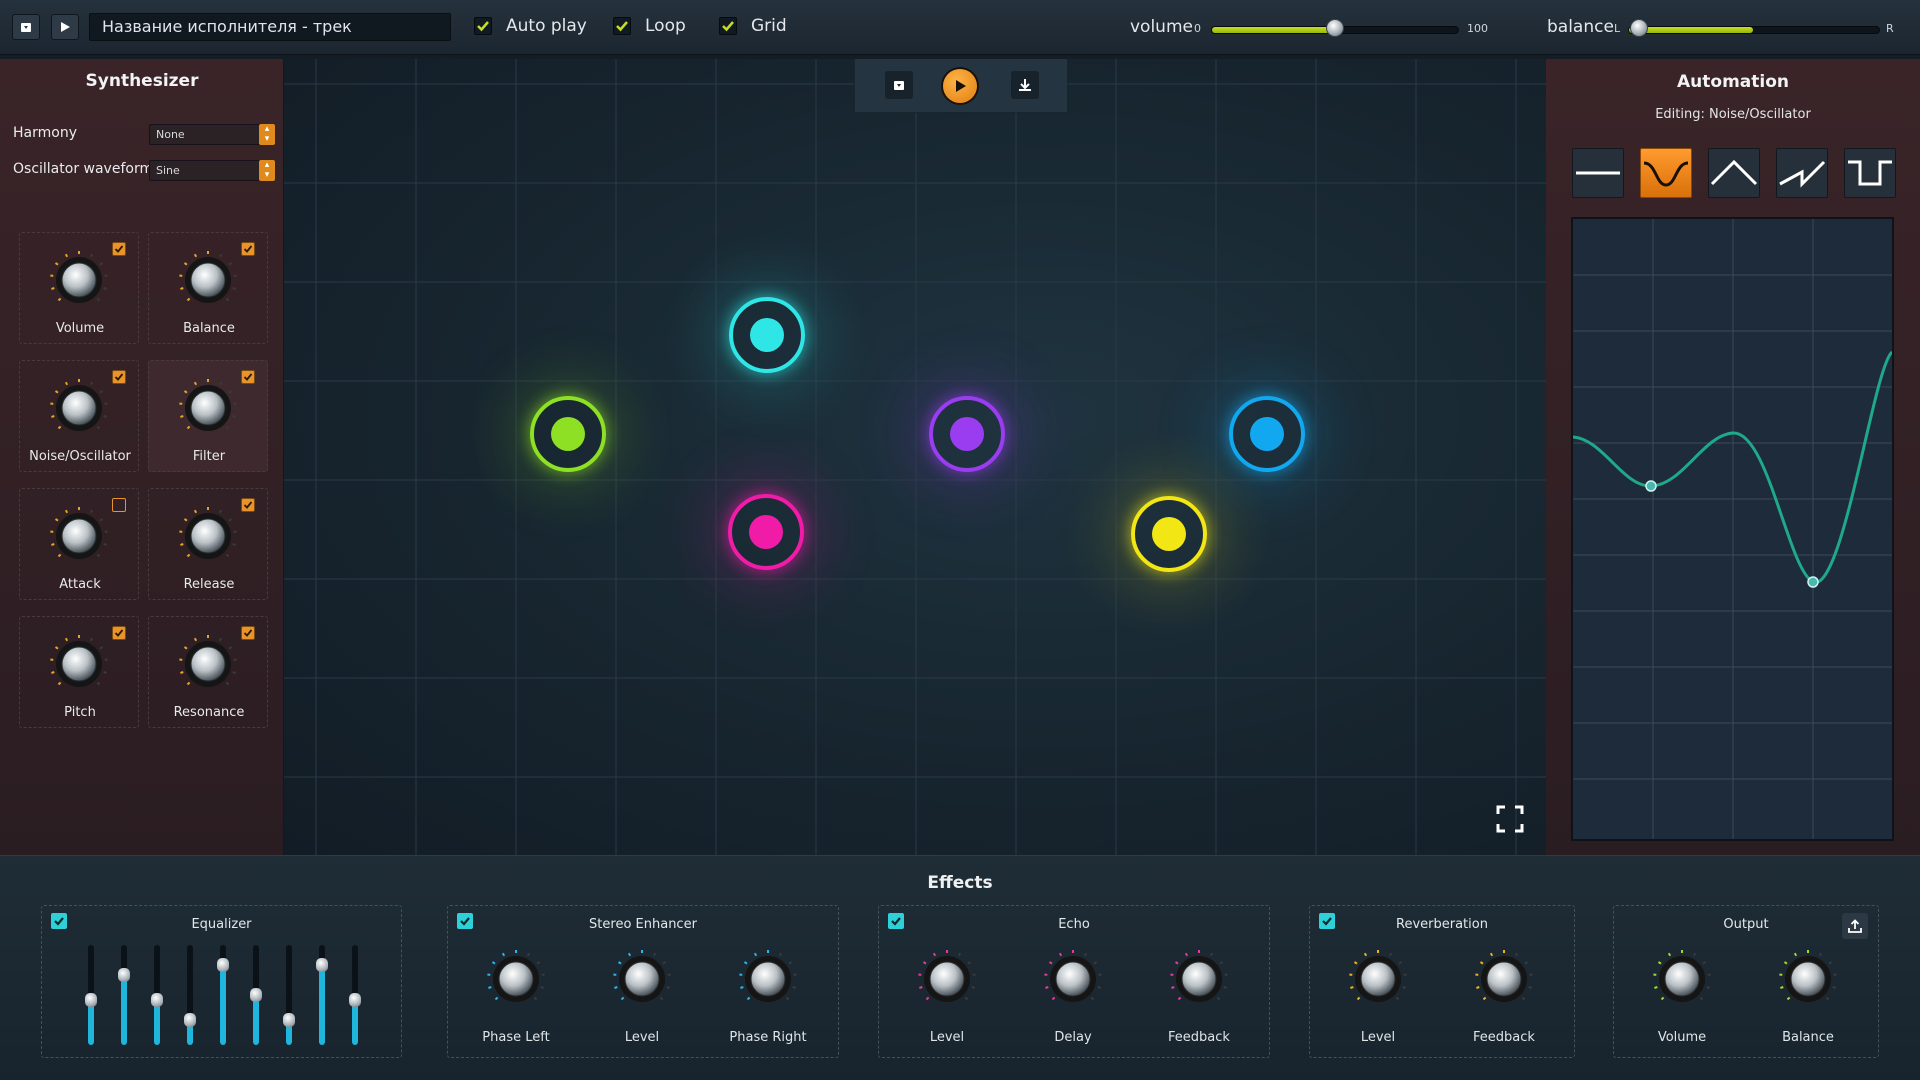 The height and width of the screenshot is (1080, 1920). I want to click on stereo-knob-phase-left, so click(516, 979).